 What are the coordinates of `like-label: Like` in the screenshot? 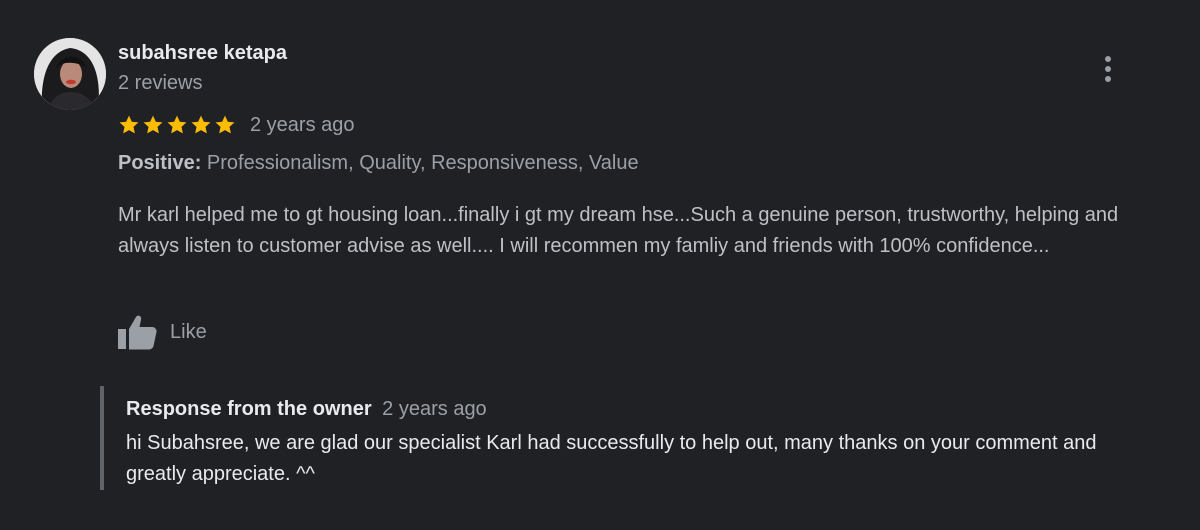 It's located at (188, 331).